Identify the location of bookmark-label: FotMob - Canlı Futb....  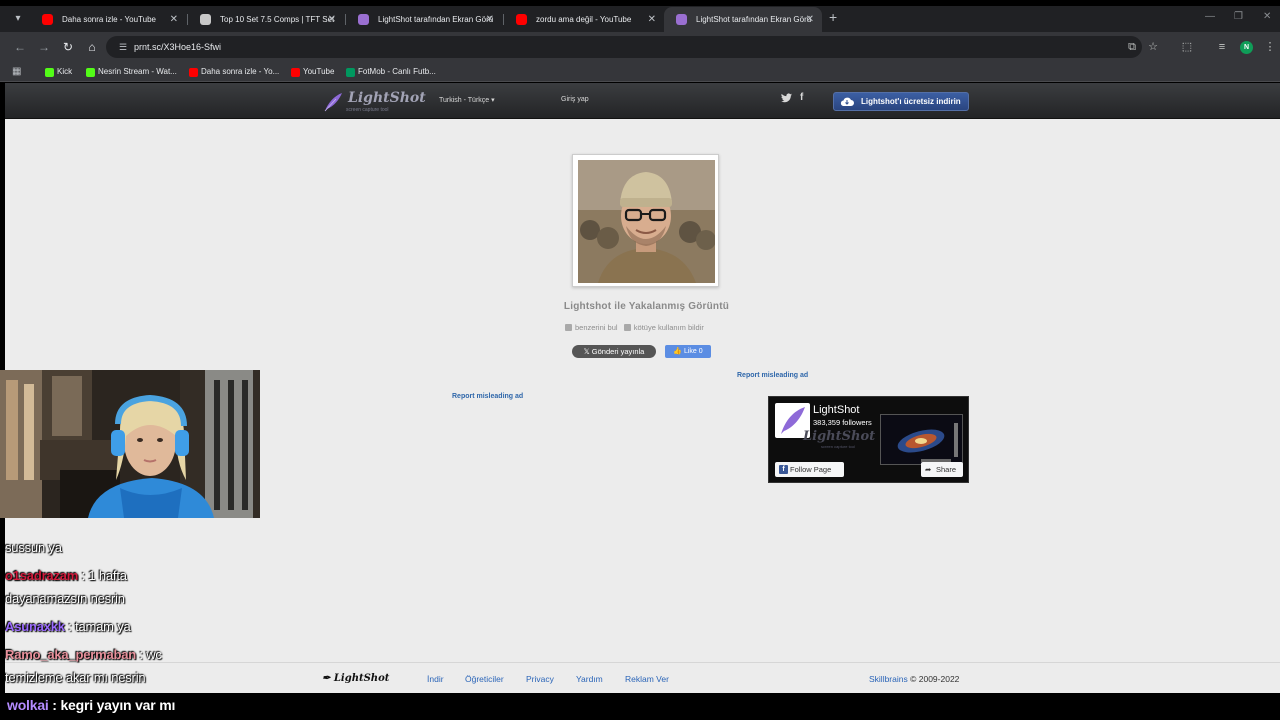
(397, 71).